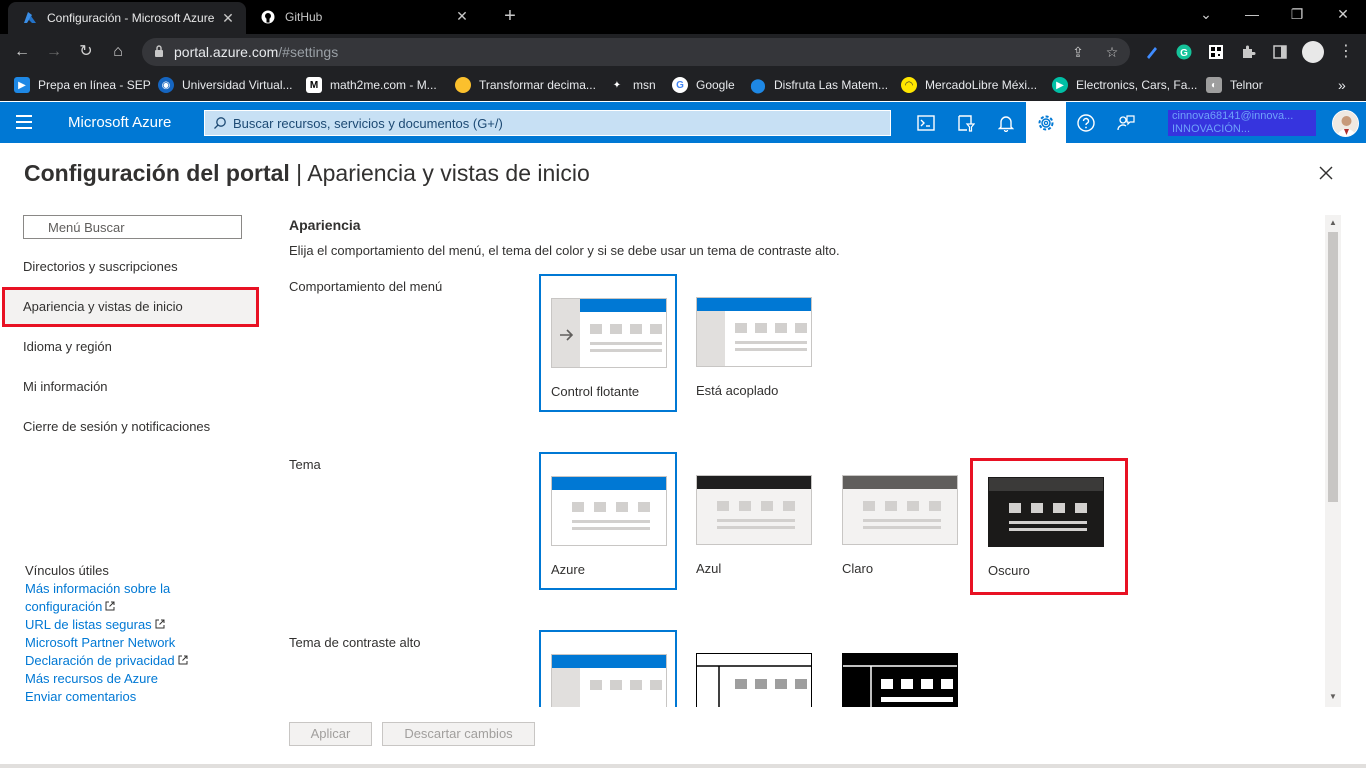  I want to click on bookmark-item: ◐ Telnor, so click(1234, 85).